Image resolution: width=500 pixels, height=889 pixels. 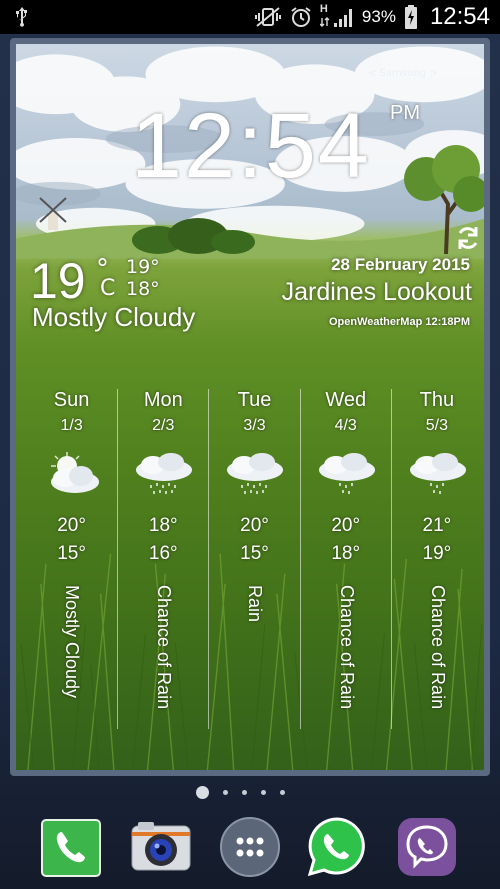 I want to click on forecast-high: 18°, so click(x=163, y=525).